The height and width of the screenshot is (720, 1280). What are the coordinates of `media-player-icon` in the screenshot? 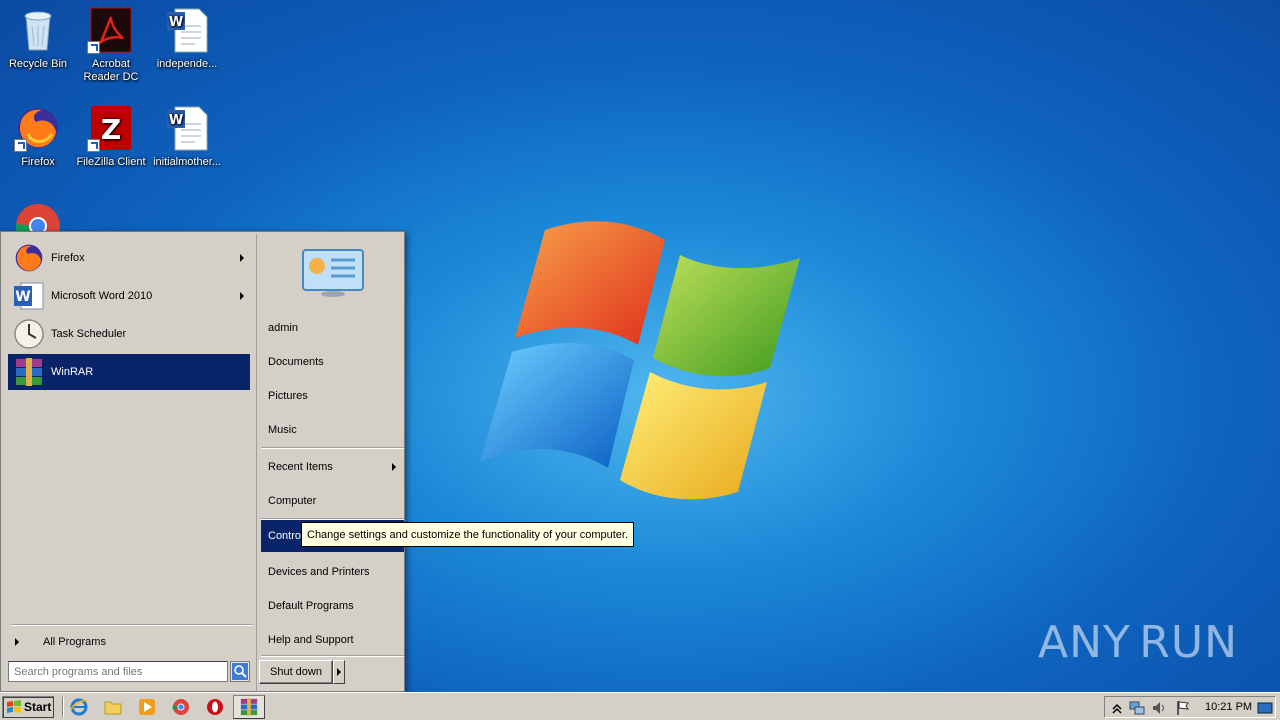 It's located at (147, 707).